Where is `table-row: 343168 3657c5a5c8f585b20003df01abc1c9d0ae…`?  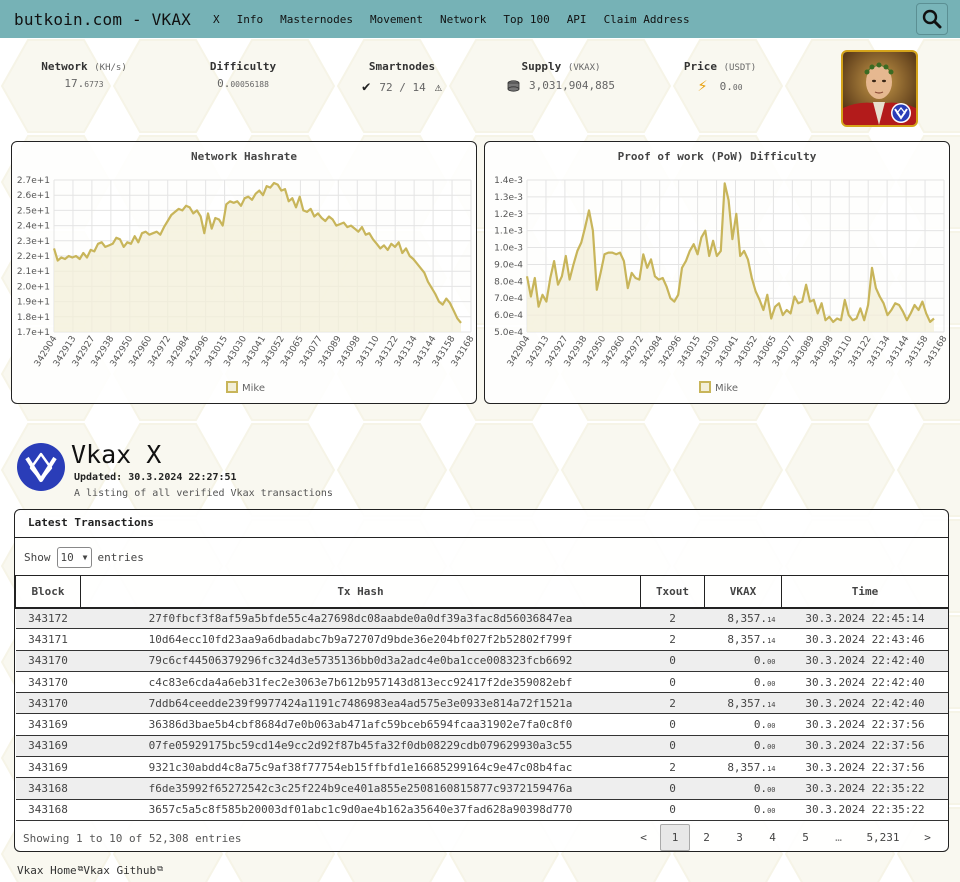 table-row: 343168 3657c5a5c8f585b20003df01abc1c9d0ae… is located at coordinates (481, 810).